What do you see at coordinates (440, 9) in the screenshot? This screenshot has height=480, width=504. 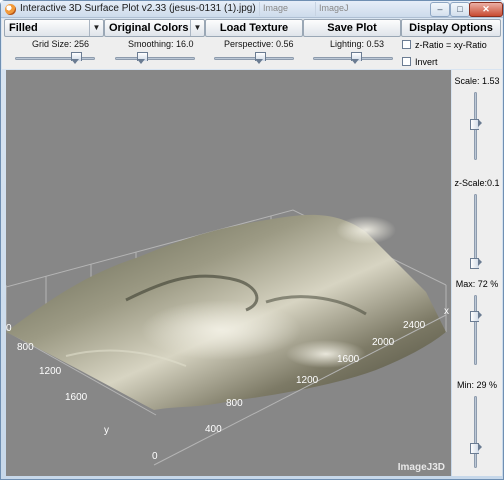 I see `minimize-icon: –` at bounding box center [440, 9].